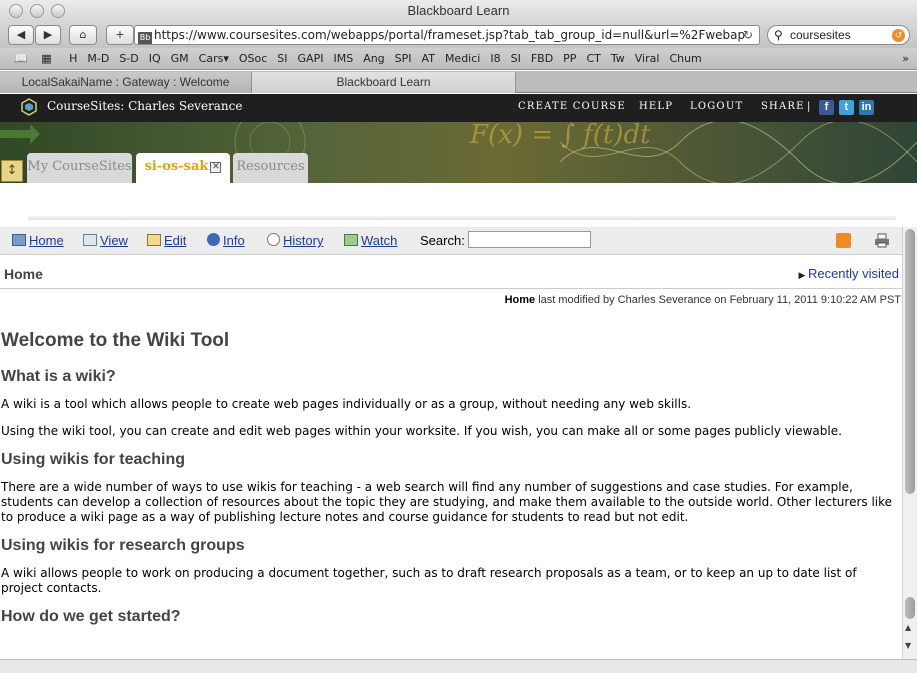 The image size is (917, 673). Describe the element at coordinates (46, 59) in the screenshot. I see `top-sites-icon: ▦` at that location.